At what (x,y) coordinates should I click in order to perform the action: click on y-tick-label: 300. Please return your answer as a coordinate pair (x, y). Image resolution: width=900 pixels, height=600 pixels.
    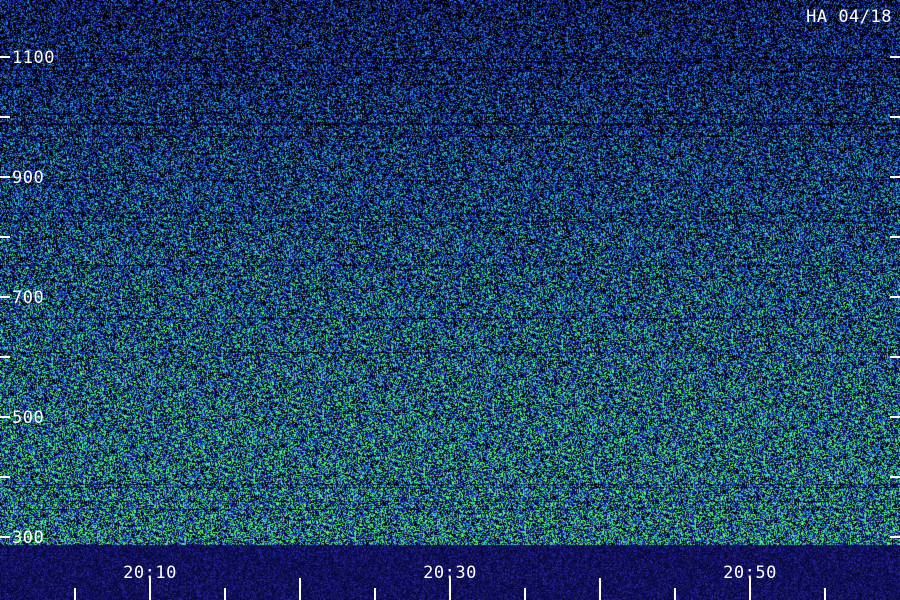
    Looking at the image, I should click on (28, 538).